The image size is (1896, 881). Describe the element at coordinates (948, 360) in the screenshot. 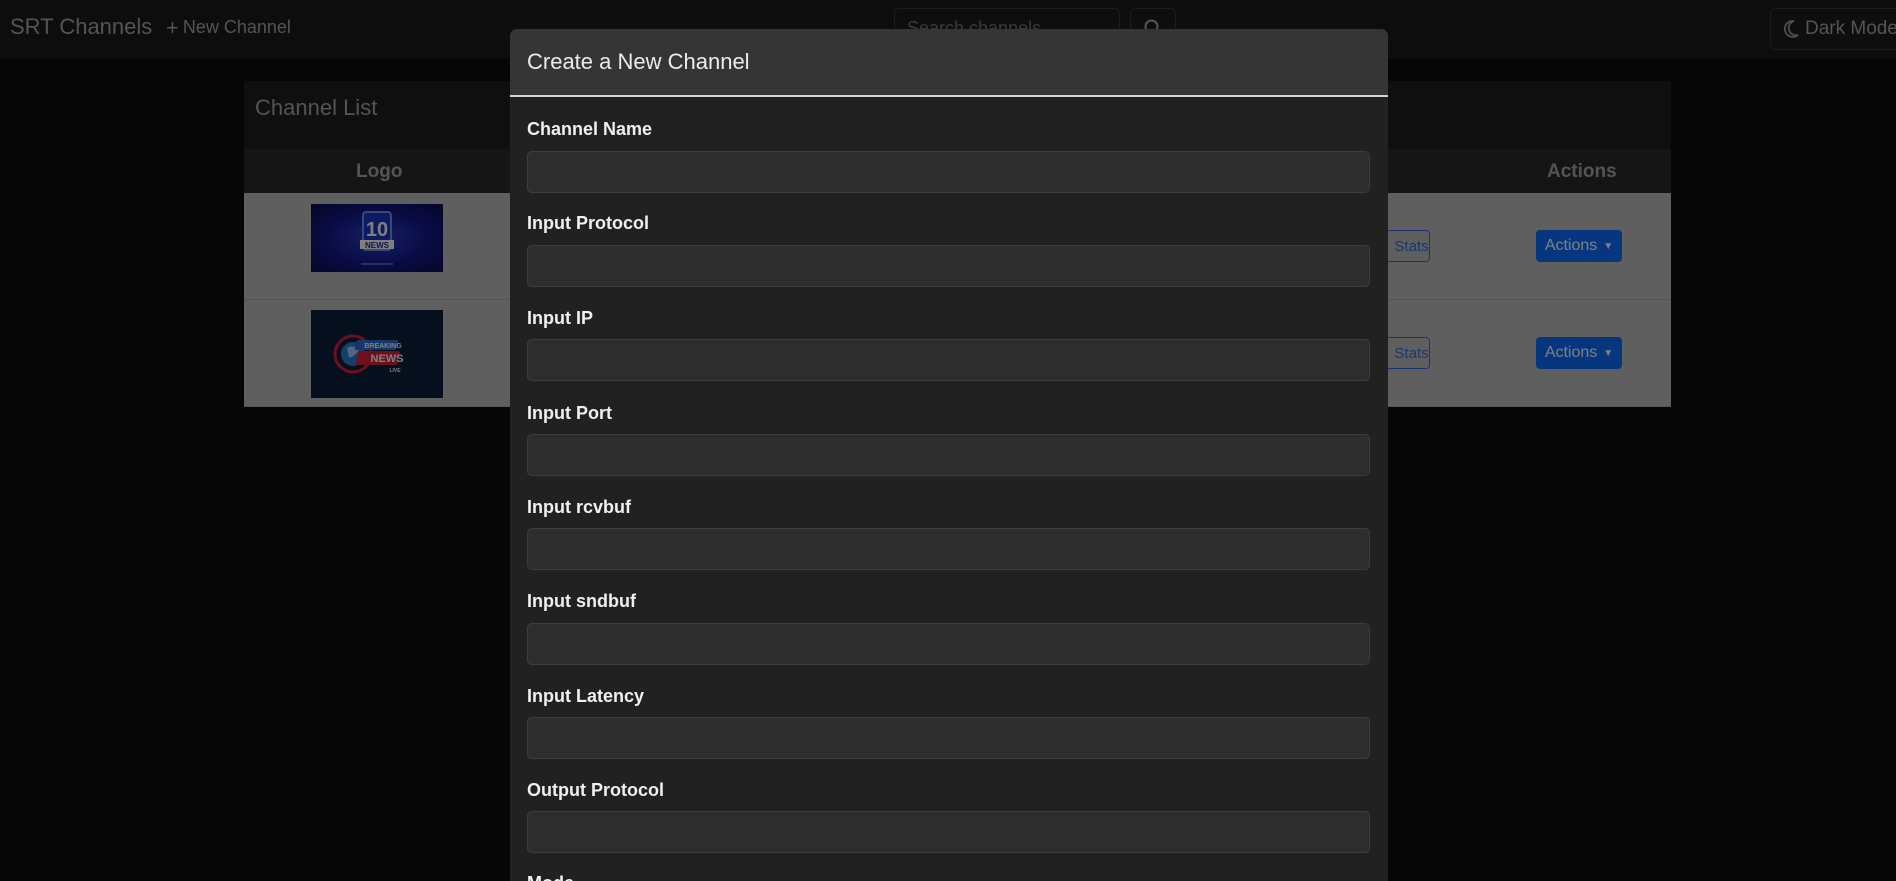

I see `input-ip-input` at that location.